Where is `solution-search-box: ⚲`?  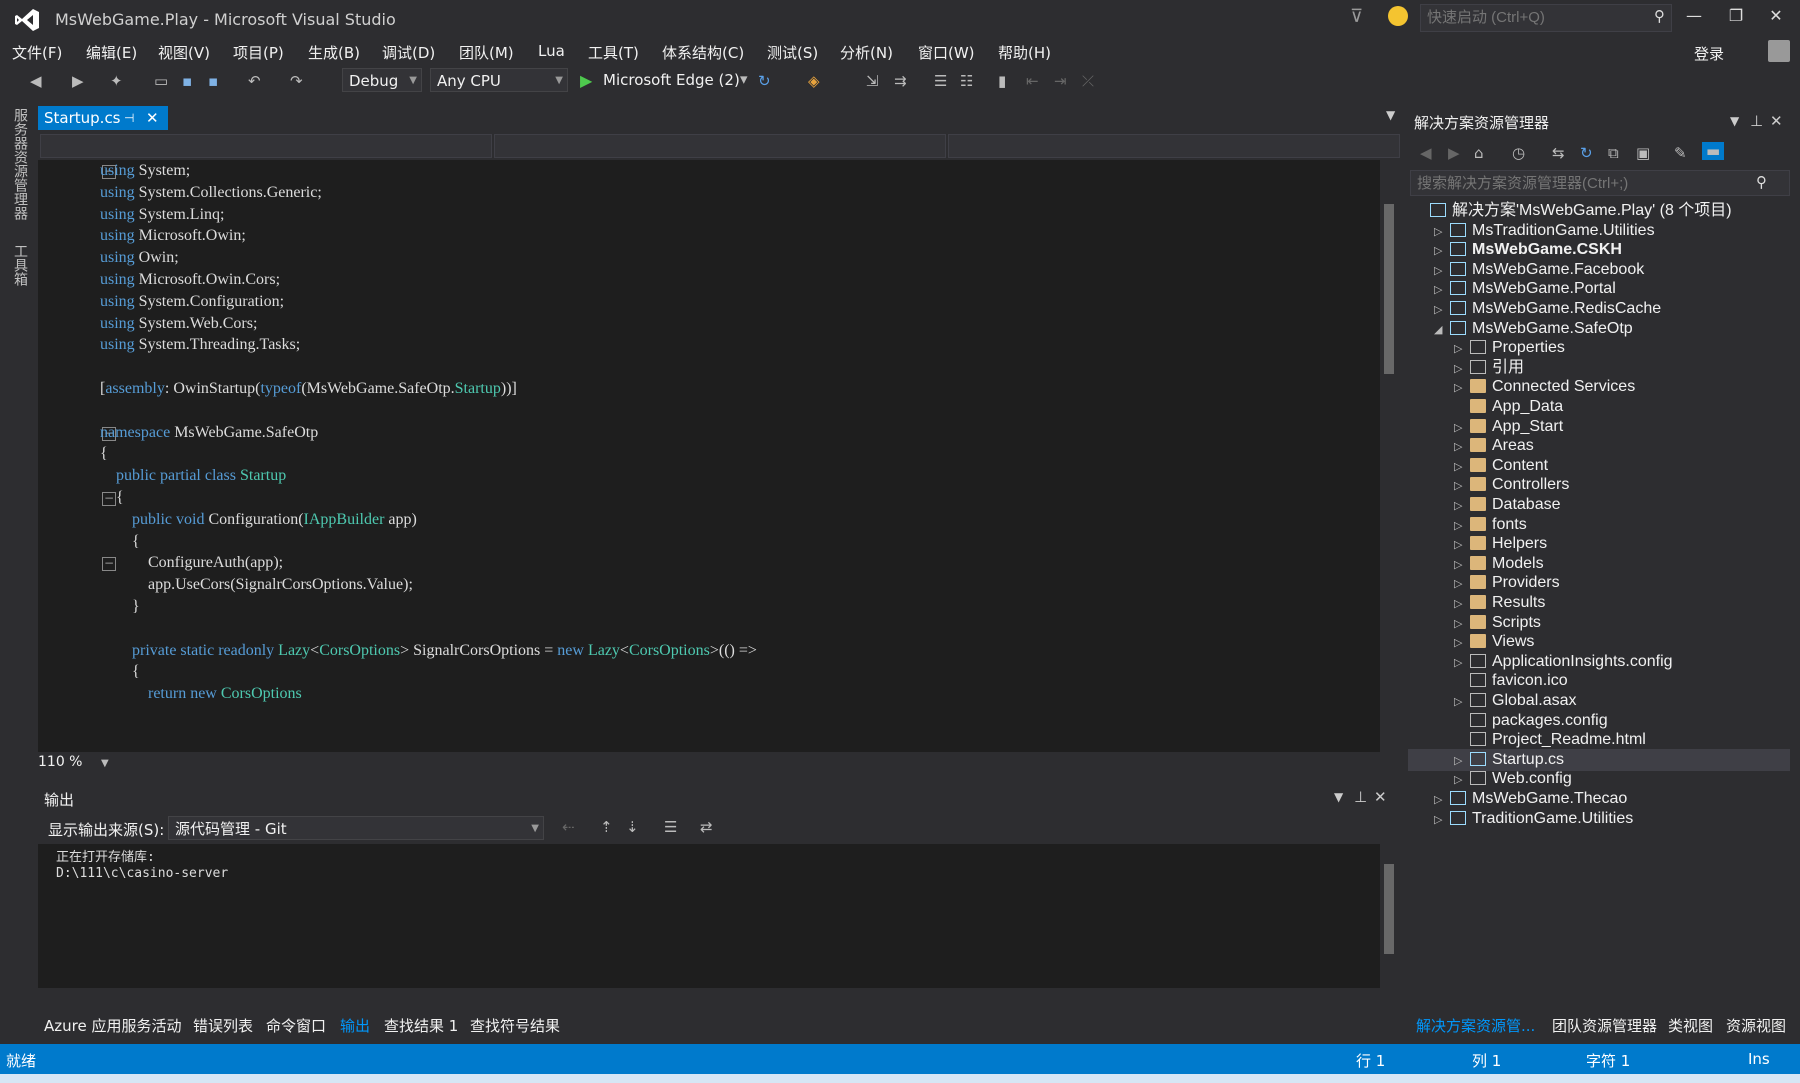 solution-search-box: ⚲ is located at coordinates (1600, 183).